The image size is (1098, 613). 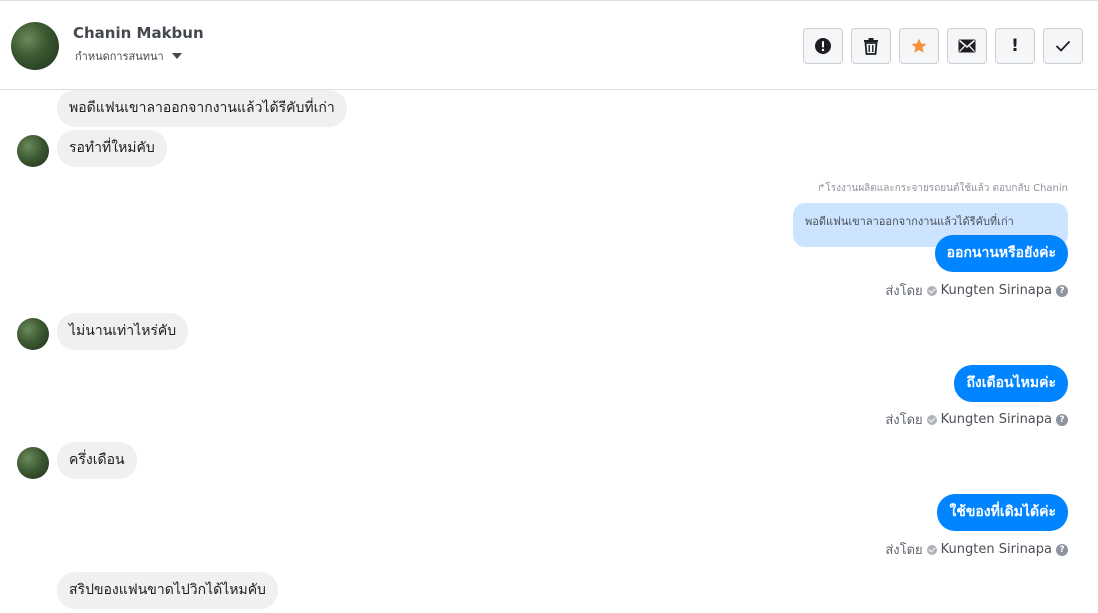 I want to click on mark-unread-button, so click(x=967, y=46).